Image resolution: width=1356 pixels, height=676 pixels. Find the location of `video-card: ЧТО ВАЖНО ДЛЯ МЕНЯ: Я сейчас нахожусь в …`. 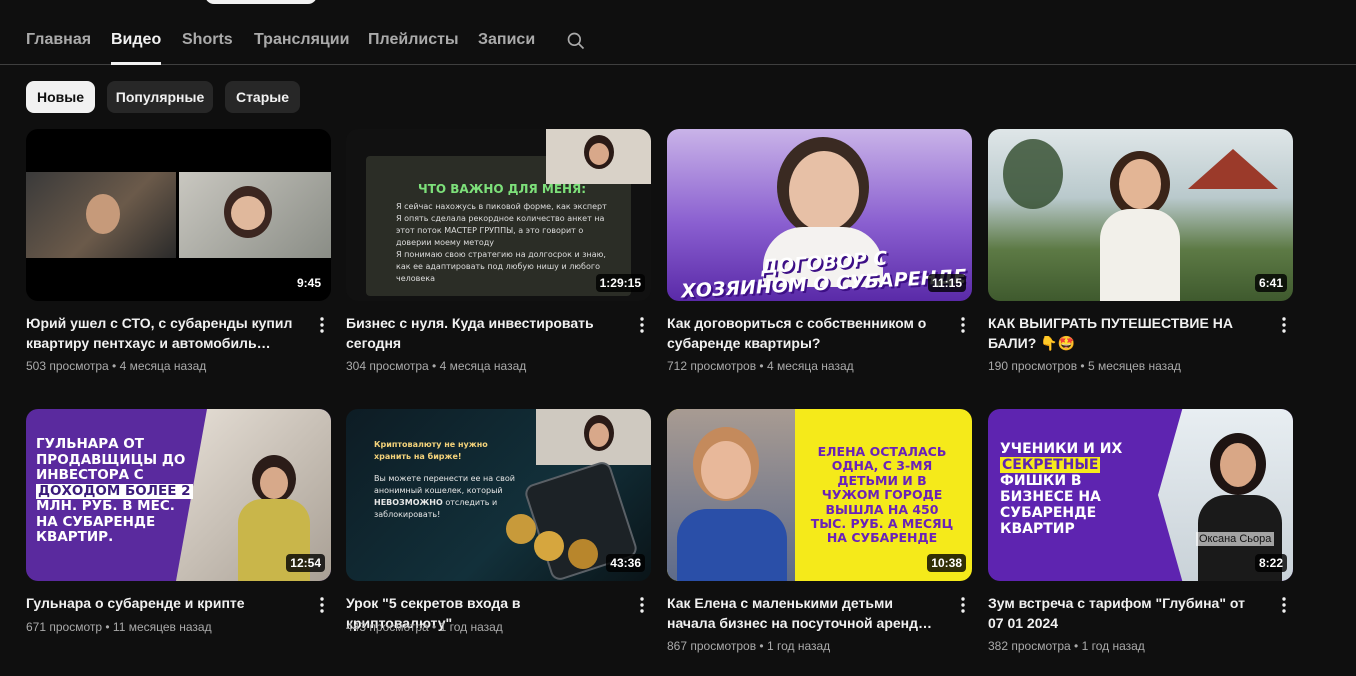

video-card: ЧТО ВАЖНО ДЛЯ МЕНЯ: Я сейчас нахожусь в … is located at coordinates (498, 251).